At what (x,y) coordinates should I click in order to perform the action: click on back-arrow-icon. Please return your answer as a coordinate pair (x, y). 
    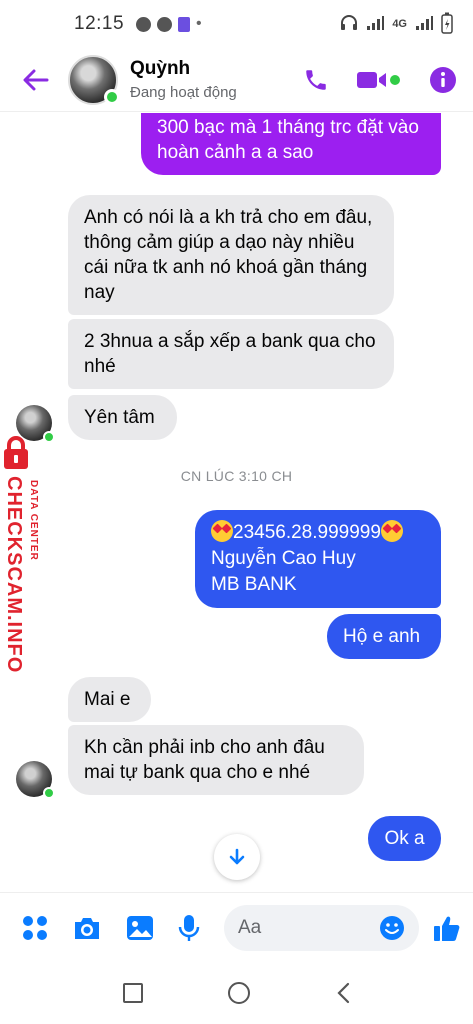
    Looking at the image, I should click on (36, 79).